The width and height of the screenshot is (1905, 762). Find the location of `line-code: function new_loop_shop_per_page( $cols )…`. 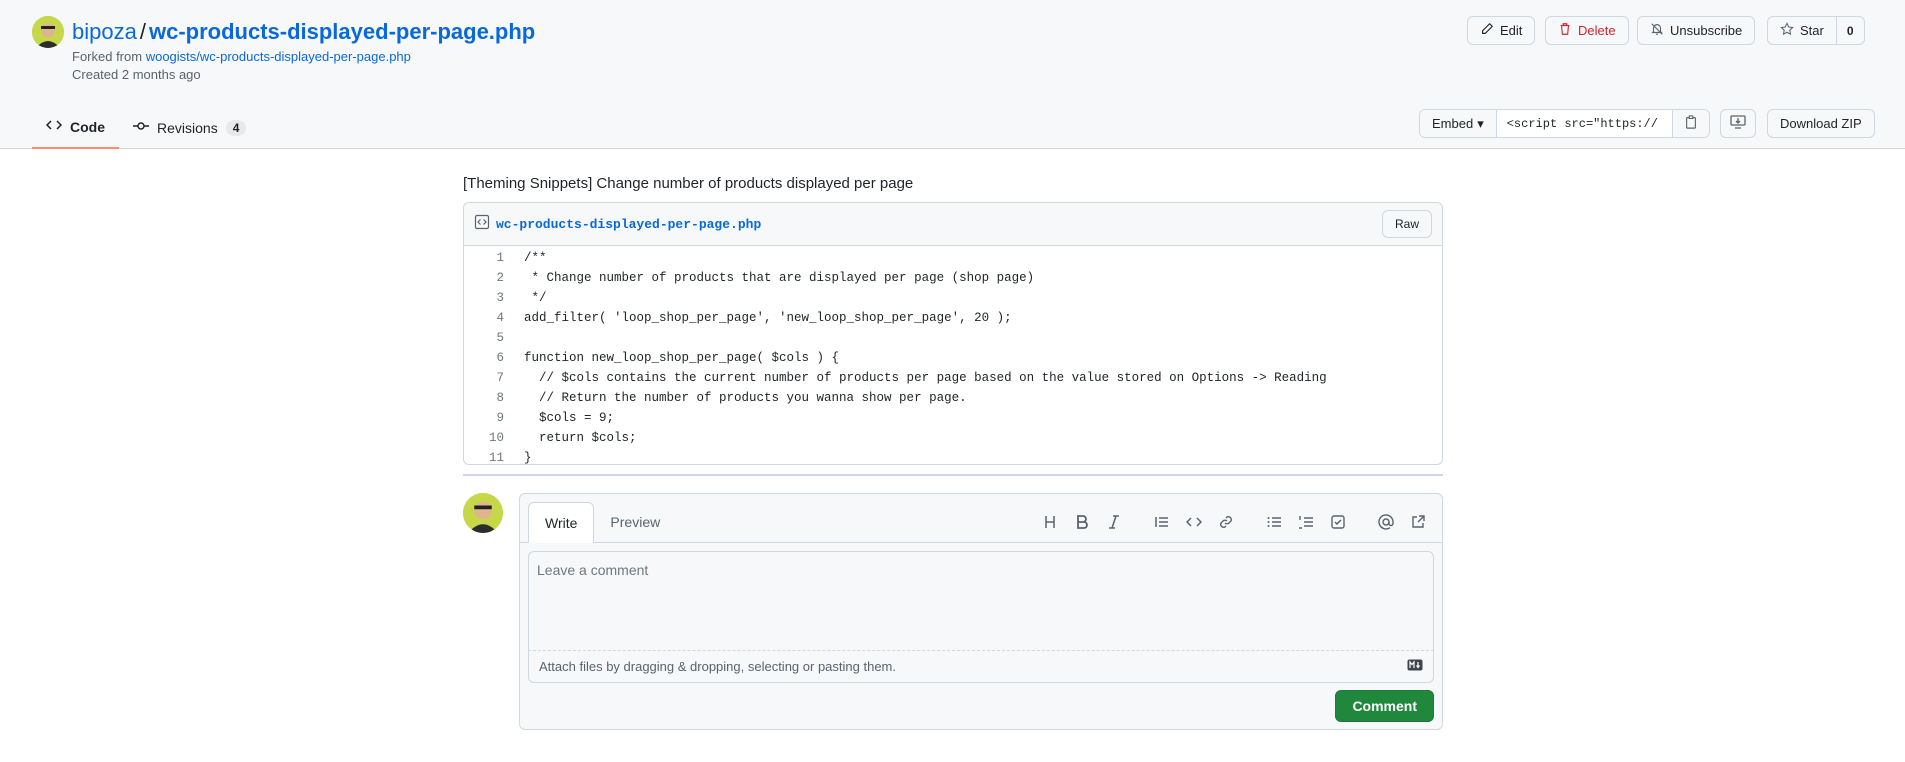

line-code: function new_loop_shop_per_page( $cols )… is located at coordinates (682, 358).